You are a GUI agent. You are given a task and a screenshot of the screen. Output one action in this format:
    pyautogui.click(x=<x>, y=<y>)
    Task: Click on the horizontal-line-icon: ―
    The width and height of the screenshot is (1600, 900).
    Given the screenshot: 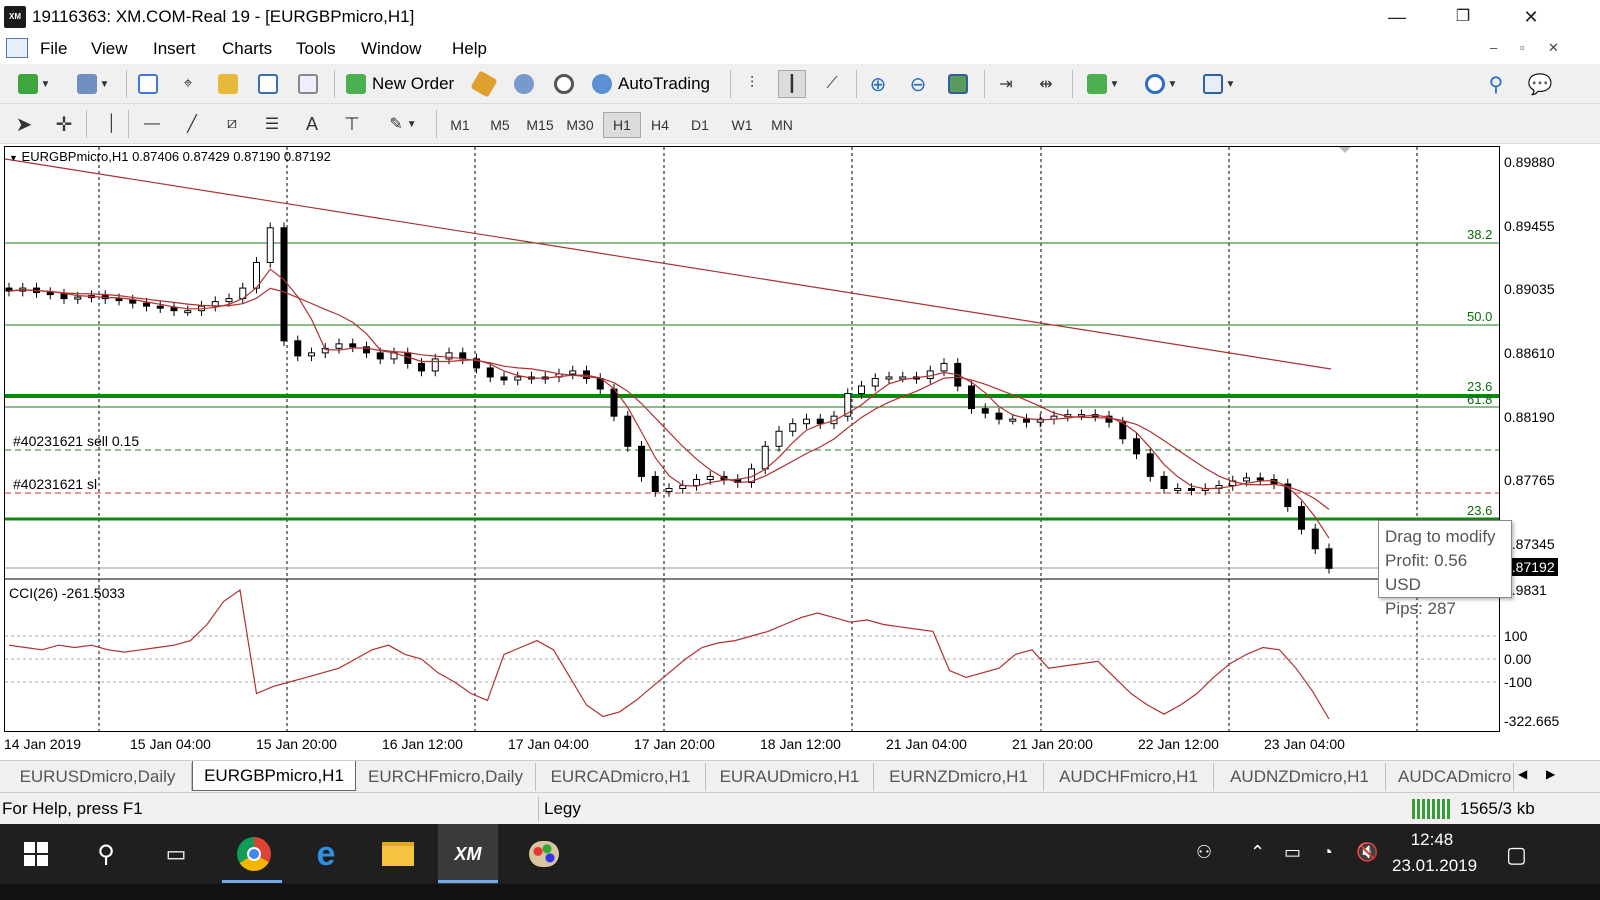 What is the action you would take?
    pyautogui.click(x=152, y=124)
    